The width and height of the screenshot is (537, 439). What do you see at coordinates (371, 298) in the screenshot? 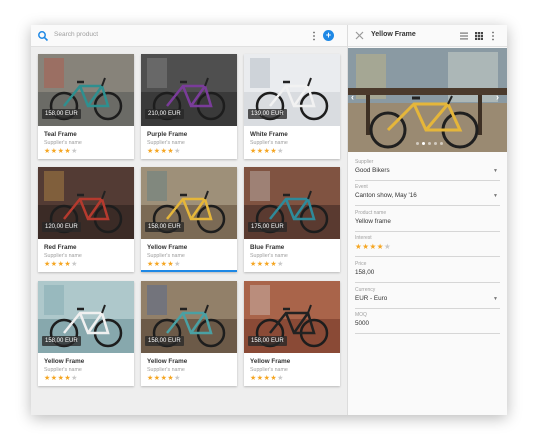
I see `field-value: EUR - Euro` at bounding box center [371, 298].